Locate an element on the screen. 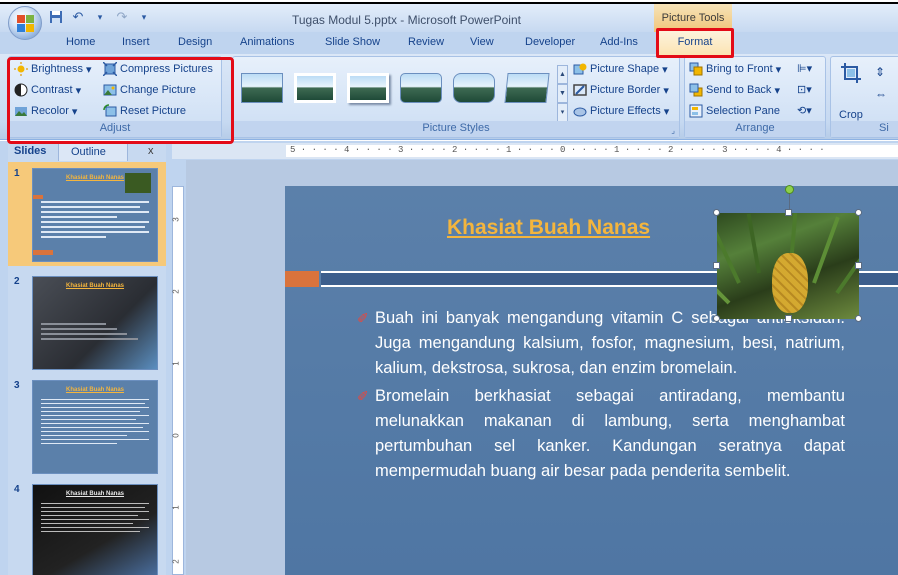 The height and width of the screenshot is (575, 898). quick-access-toolbar: ↶ ▾ ↷ ▾ is located at coordinates (100, 17).